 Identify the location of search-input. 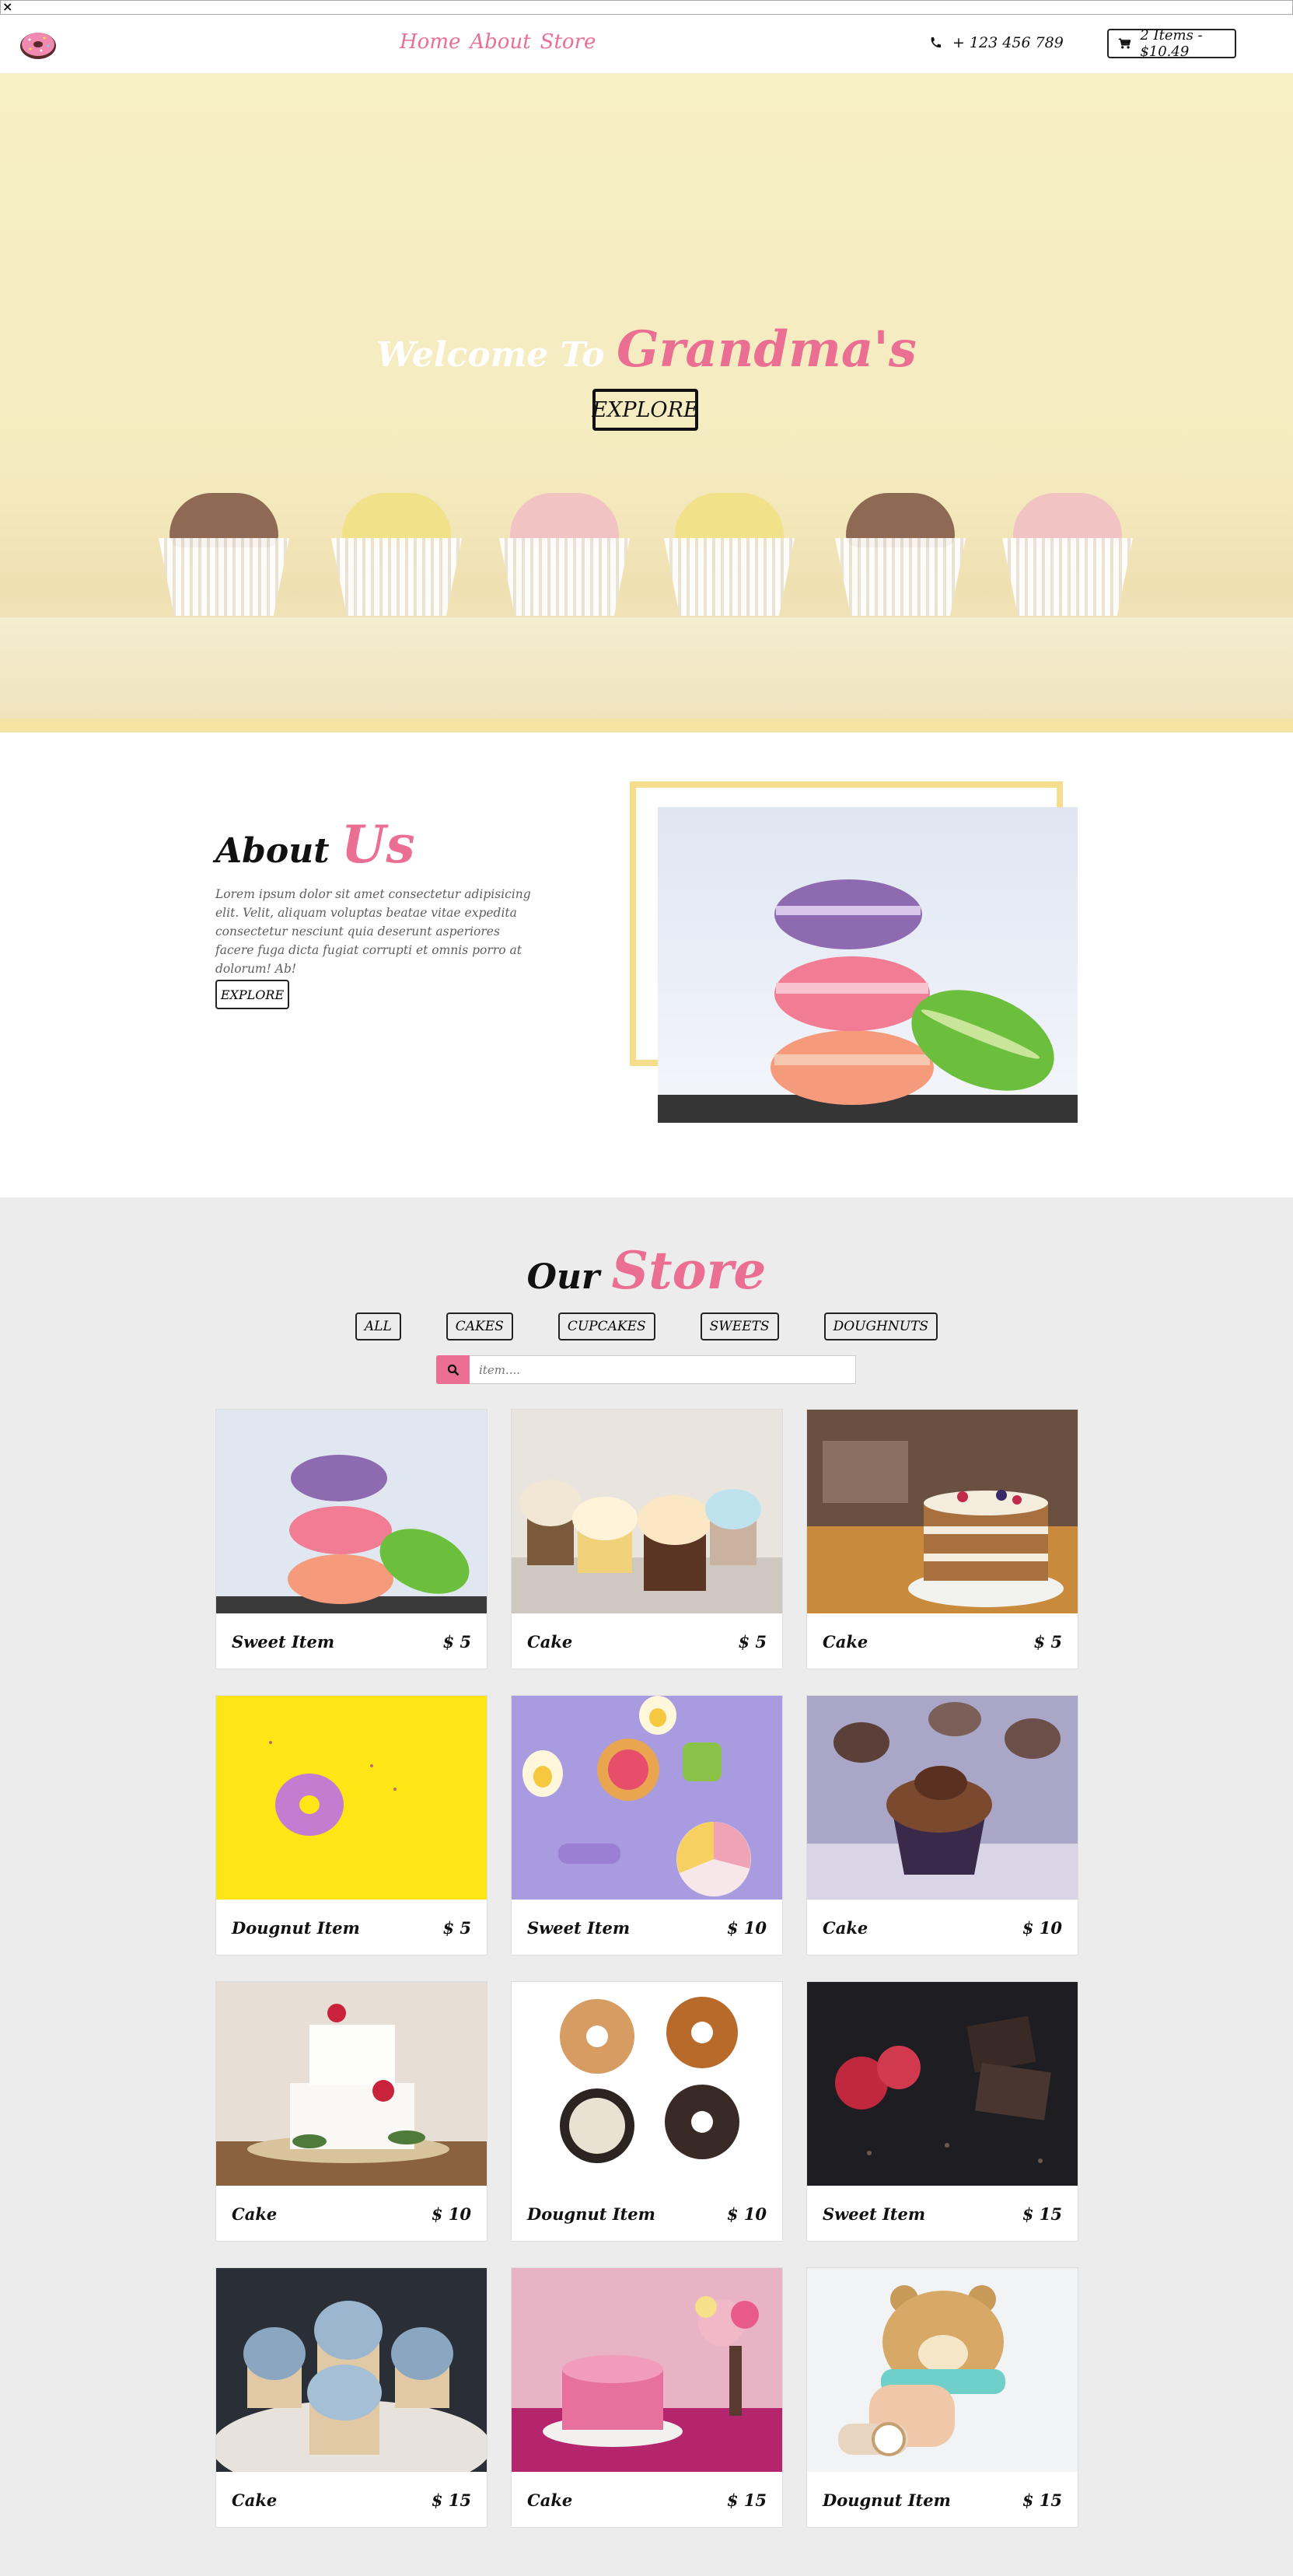
(663, 1369).